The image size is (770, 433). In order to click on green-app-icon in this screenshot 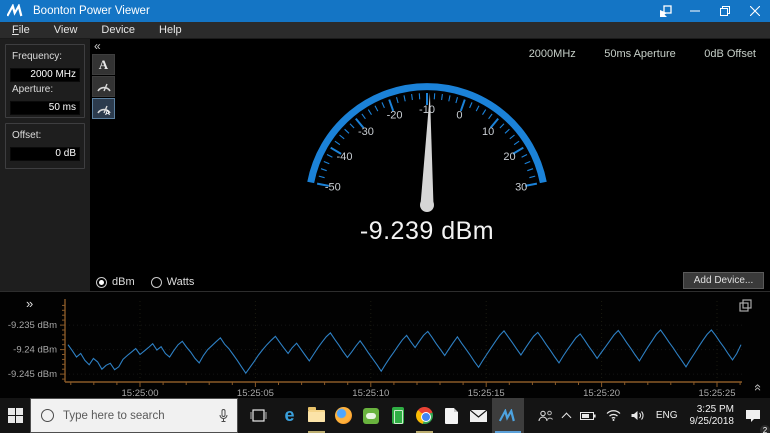, I will do `click(370, 415)`.